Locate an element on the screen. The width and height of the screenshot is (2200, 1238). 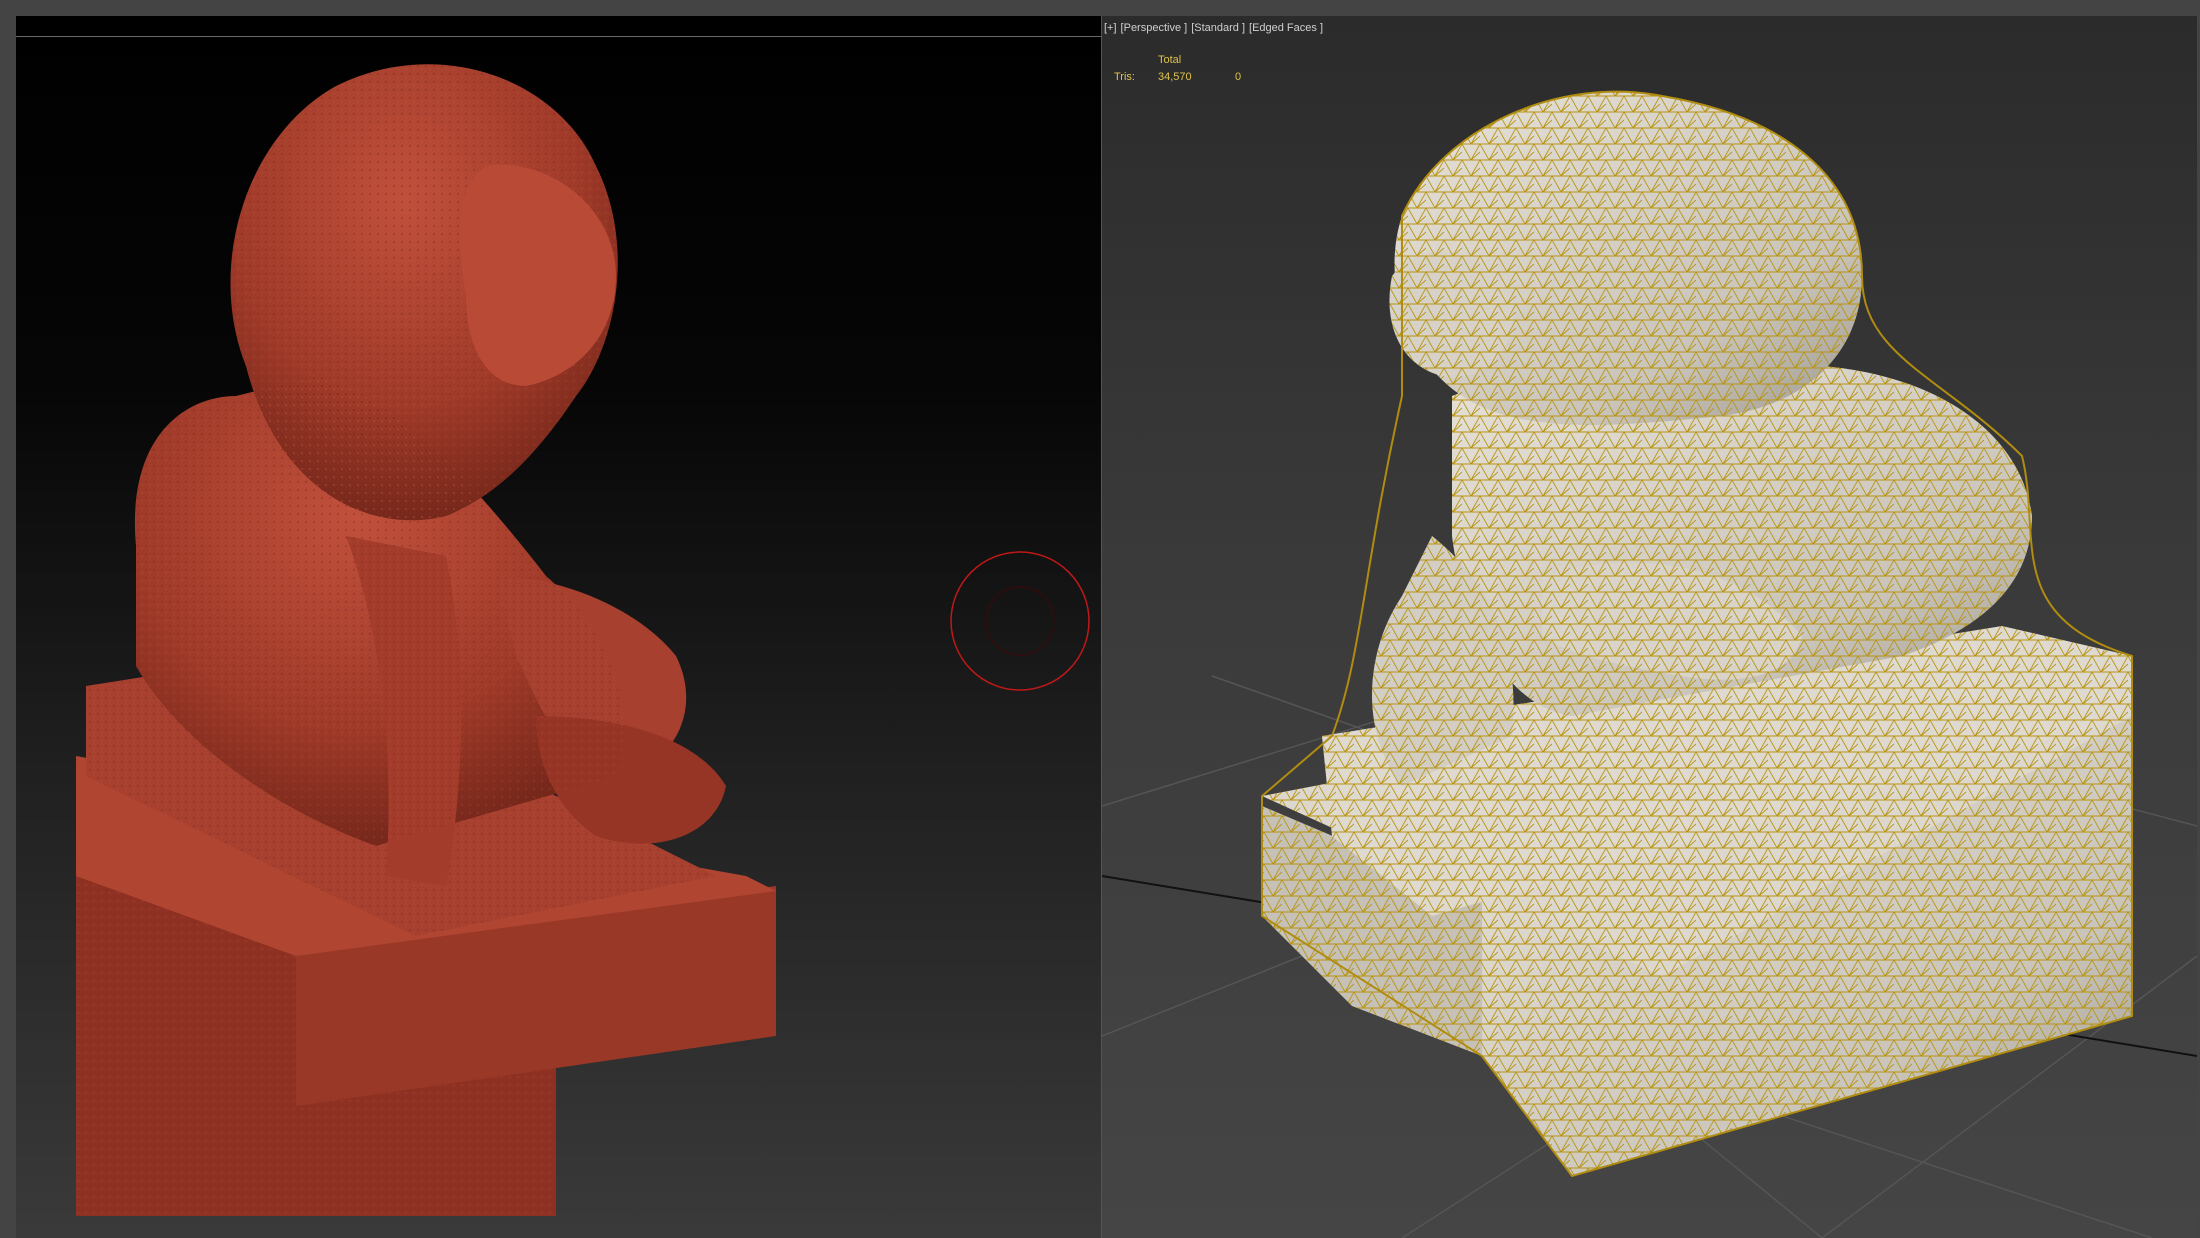
window-frame-top is located at coordinates (1100, 8).